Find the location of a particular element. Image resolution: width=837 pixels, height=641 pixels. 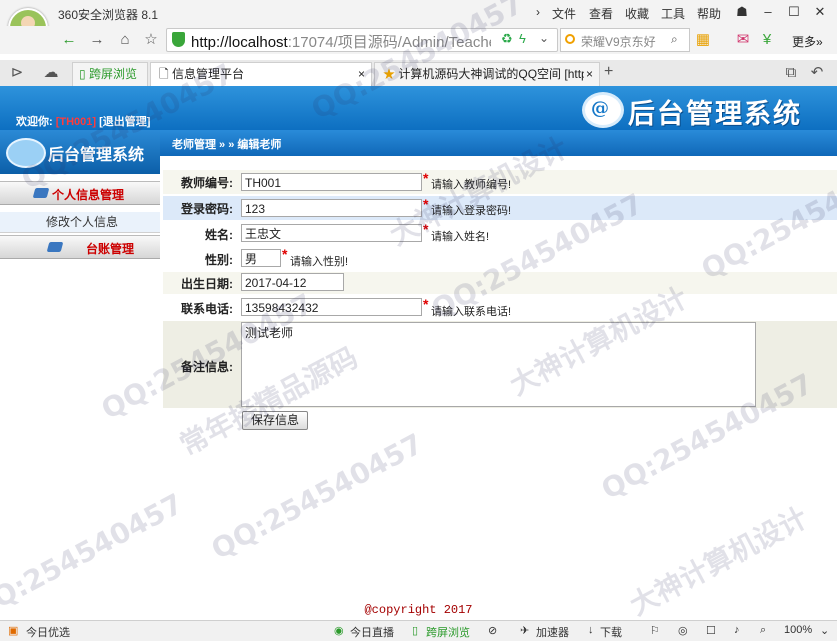

phone-label: 联系电话: is located at coordinates (207, 309).